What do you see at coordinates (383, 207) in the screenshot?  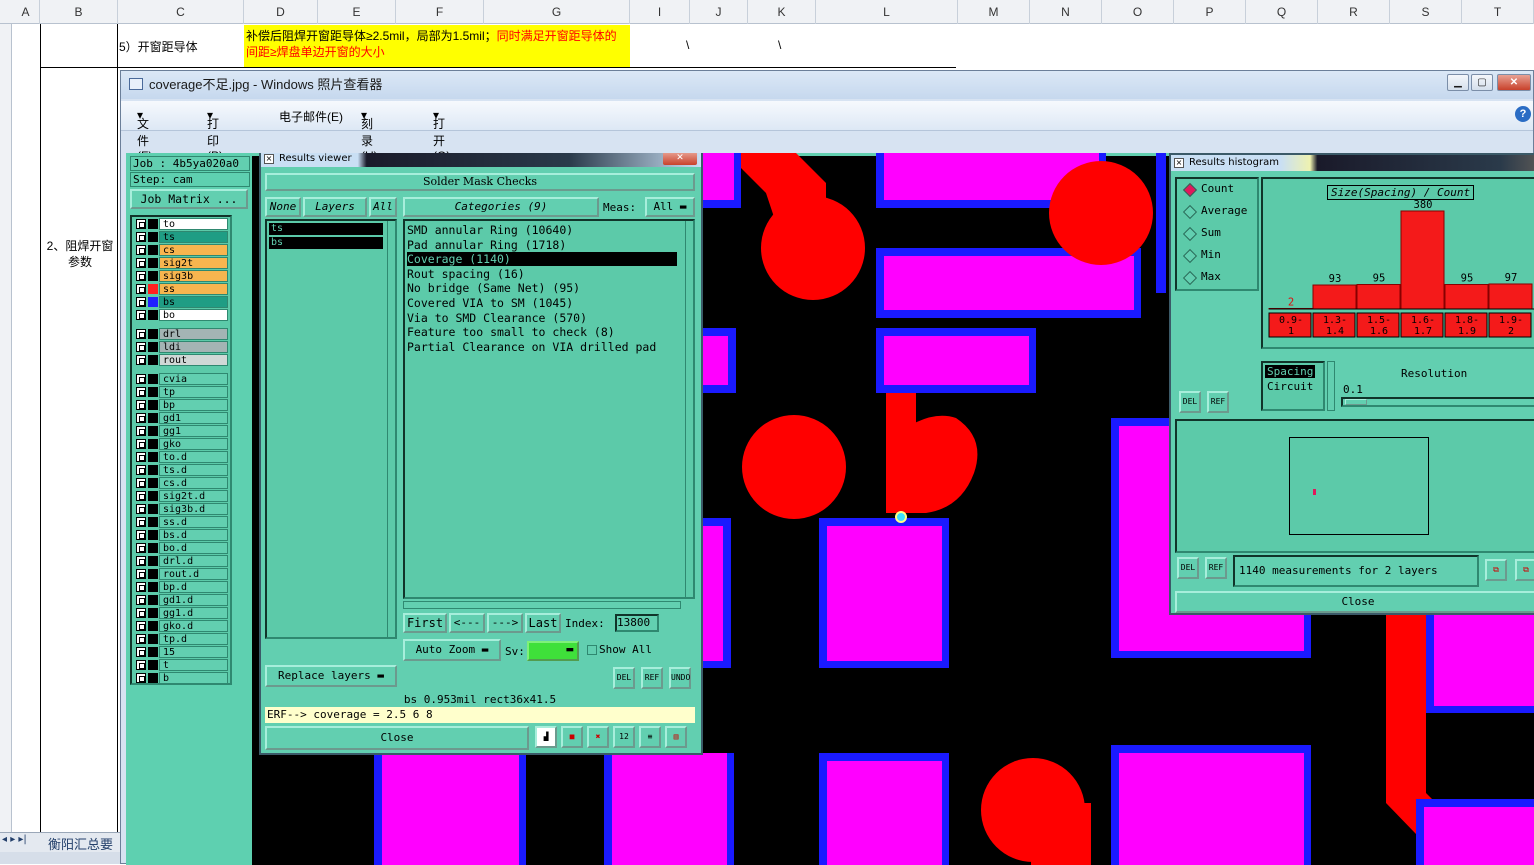 I see `all-layers-button: All` at bounding box center [383, 207].